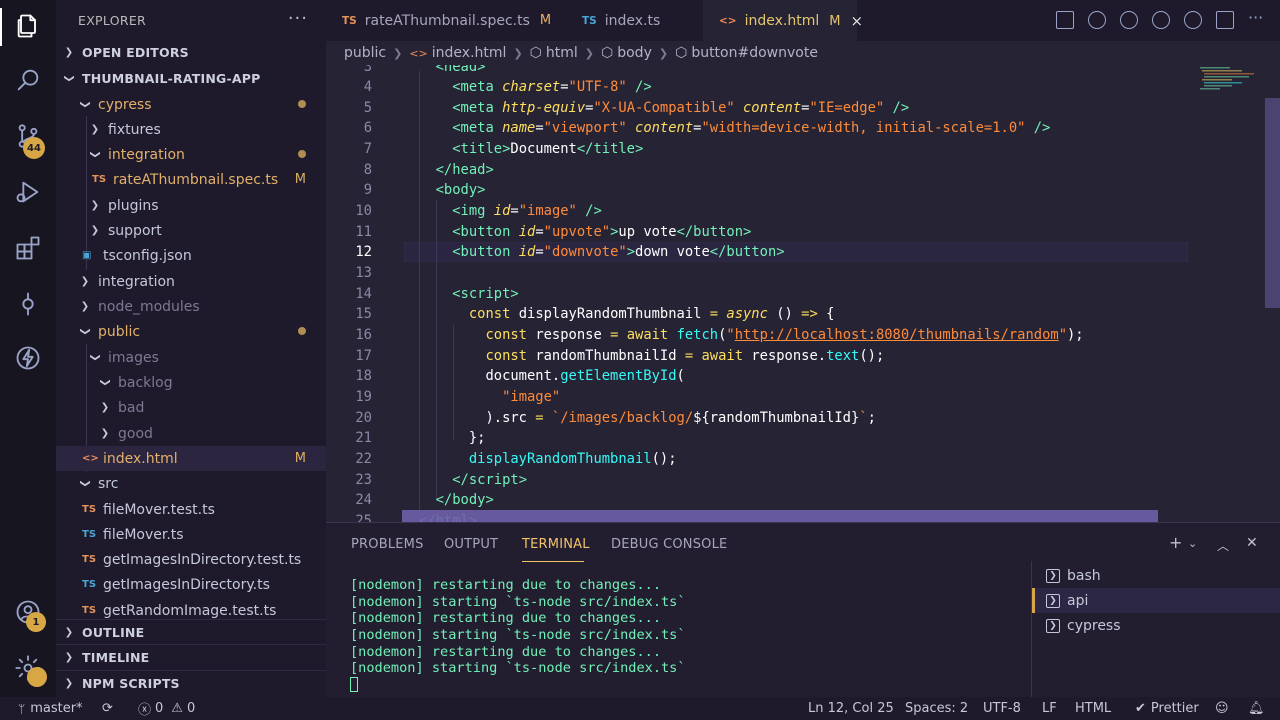 The image size is (1280, 720). I want to click on tree-folder-node-modules: ❯ node_modules, so click(191, 306).